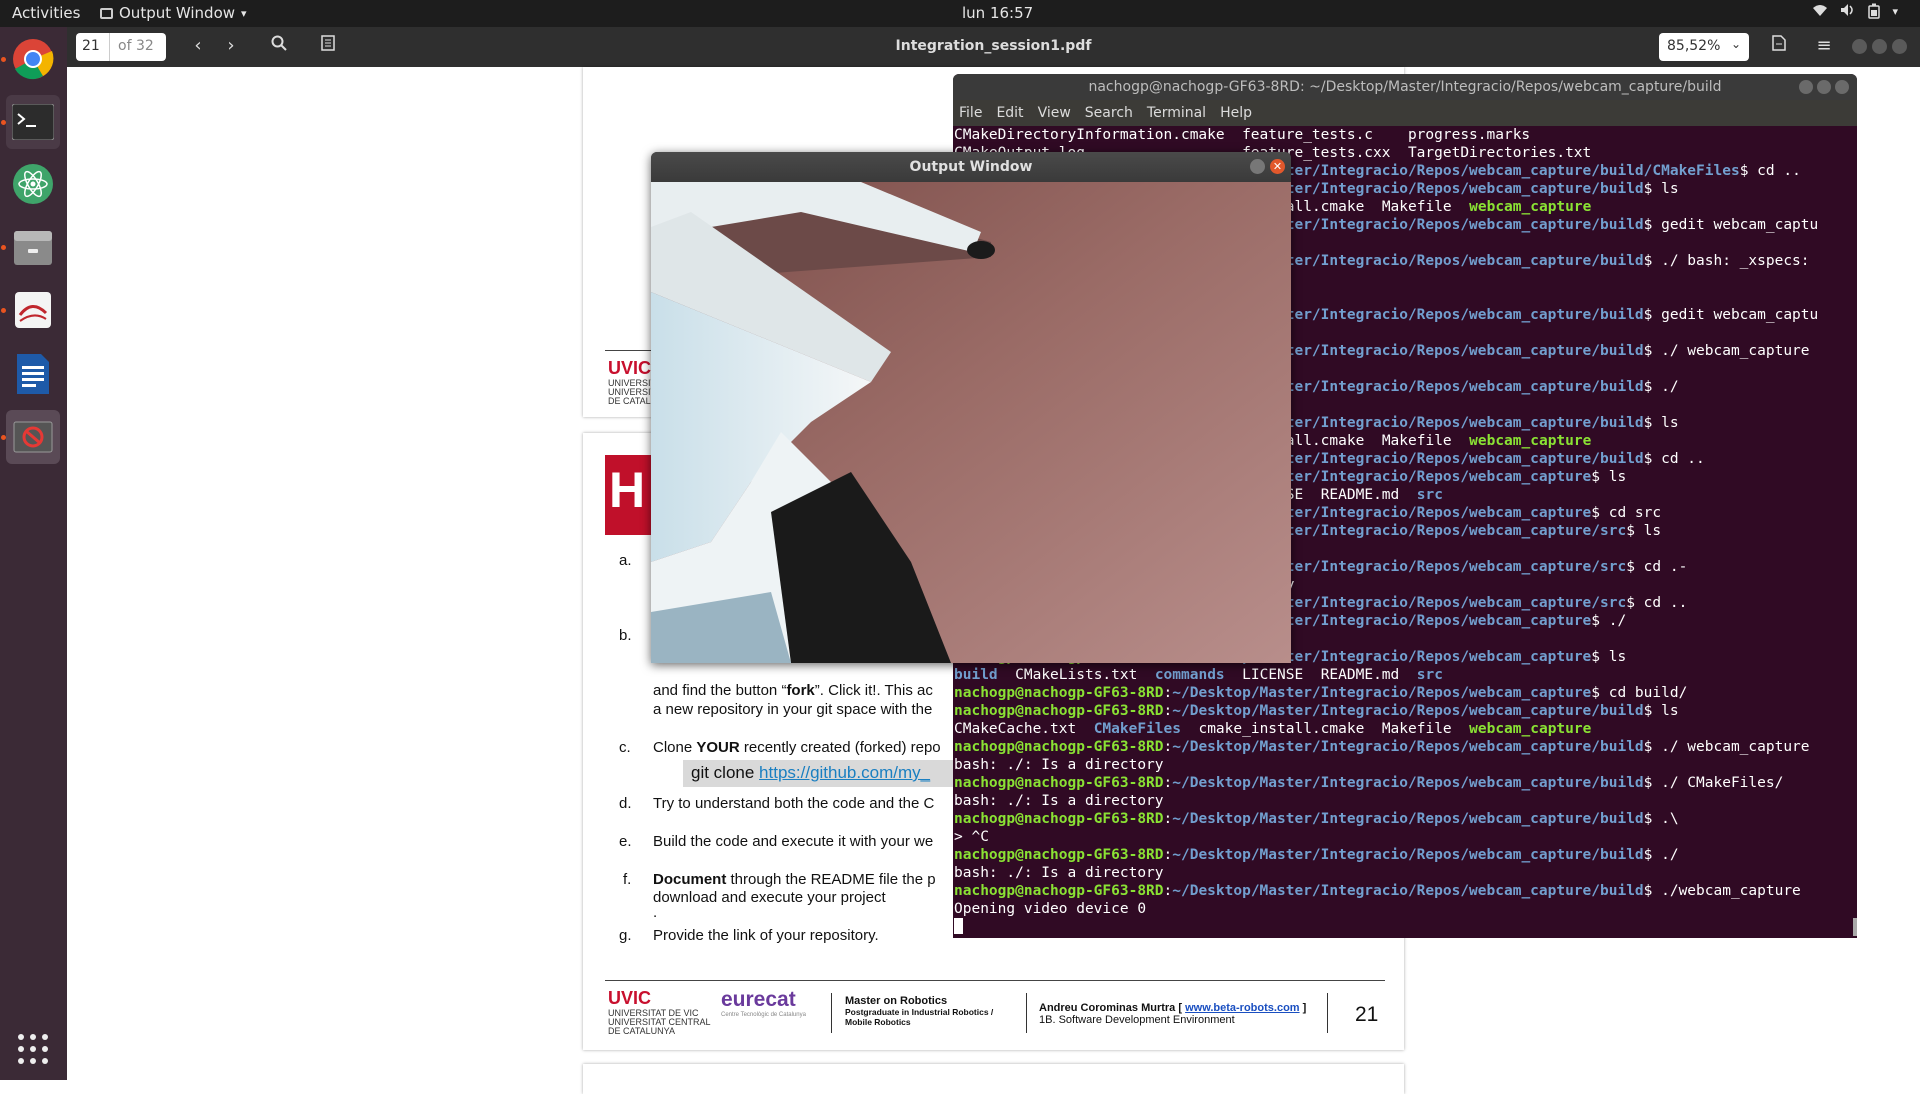 The width and height of the screenshot is (1920, 1094). Describe the element at coordinates (33, 374) in the screenshot. I see `writer-icon` at that location.